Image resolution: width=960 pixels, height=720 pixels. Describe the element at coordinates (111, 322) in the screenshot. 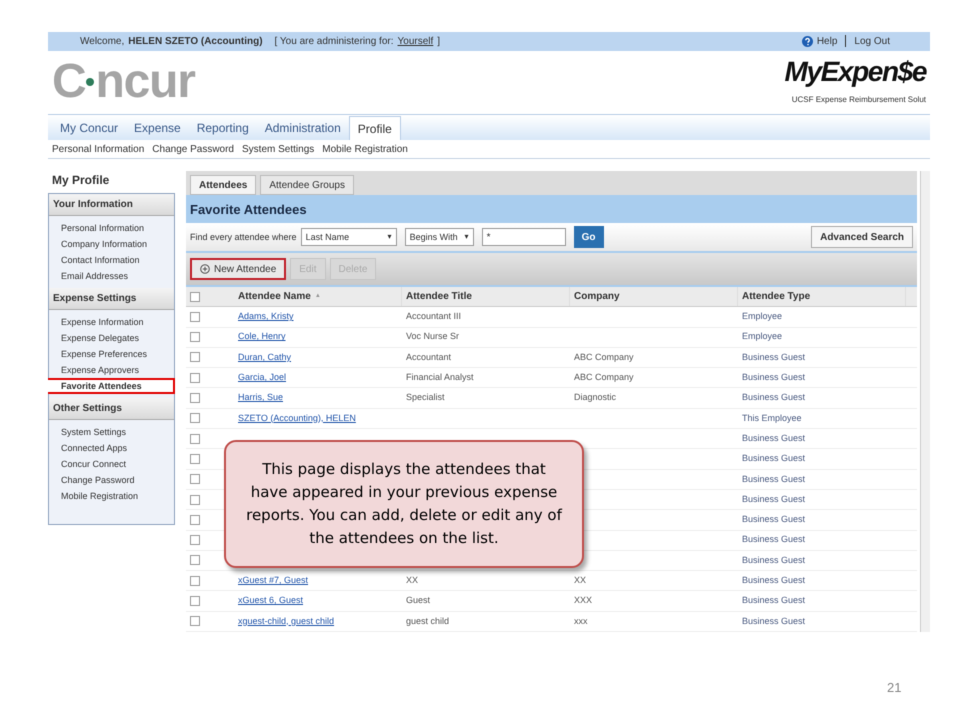

I see `sidebar-item: Expense Information` at that location.